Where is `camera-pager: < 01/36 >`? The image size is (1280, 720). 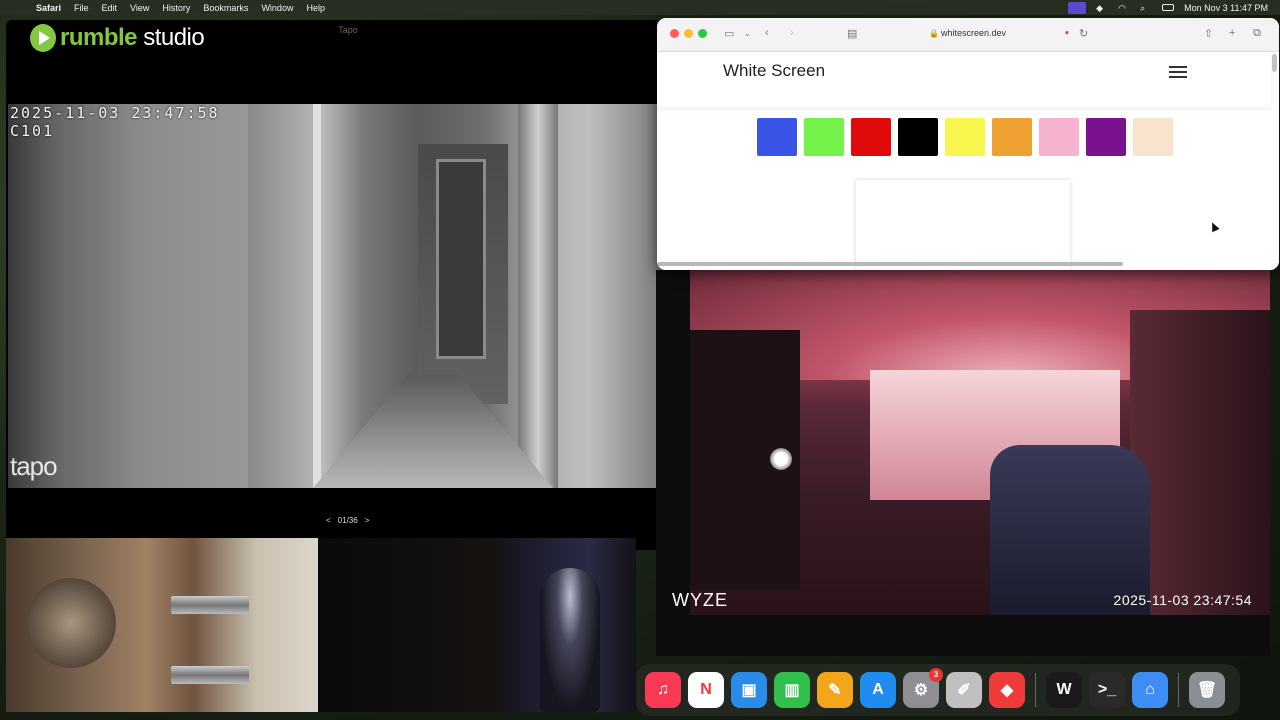 camera-pager: < 01/36 > is located at coordinates (347, 520).